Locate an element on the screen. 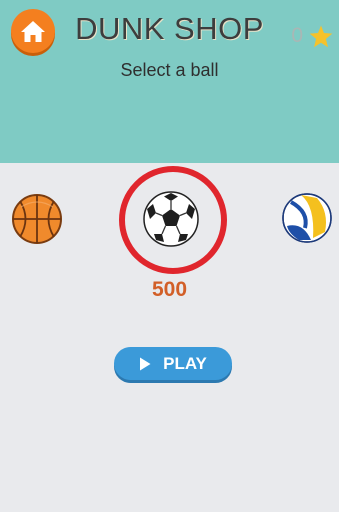 The image size is (339, 512). basketball-icon is located at coordinates (37, 219).